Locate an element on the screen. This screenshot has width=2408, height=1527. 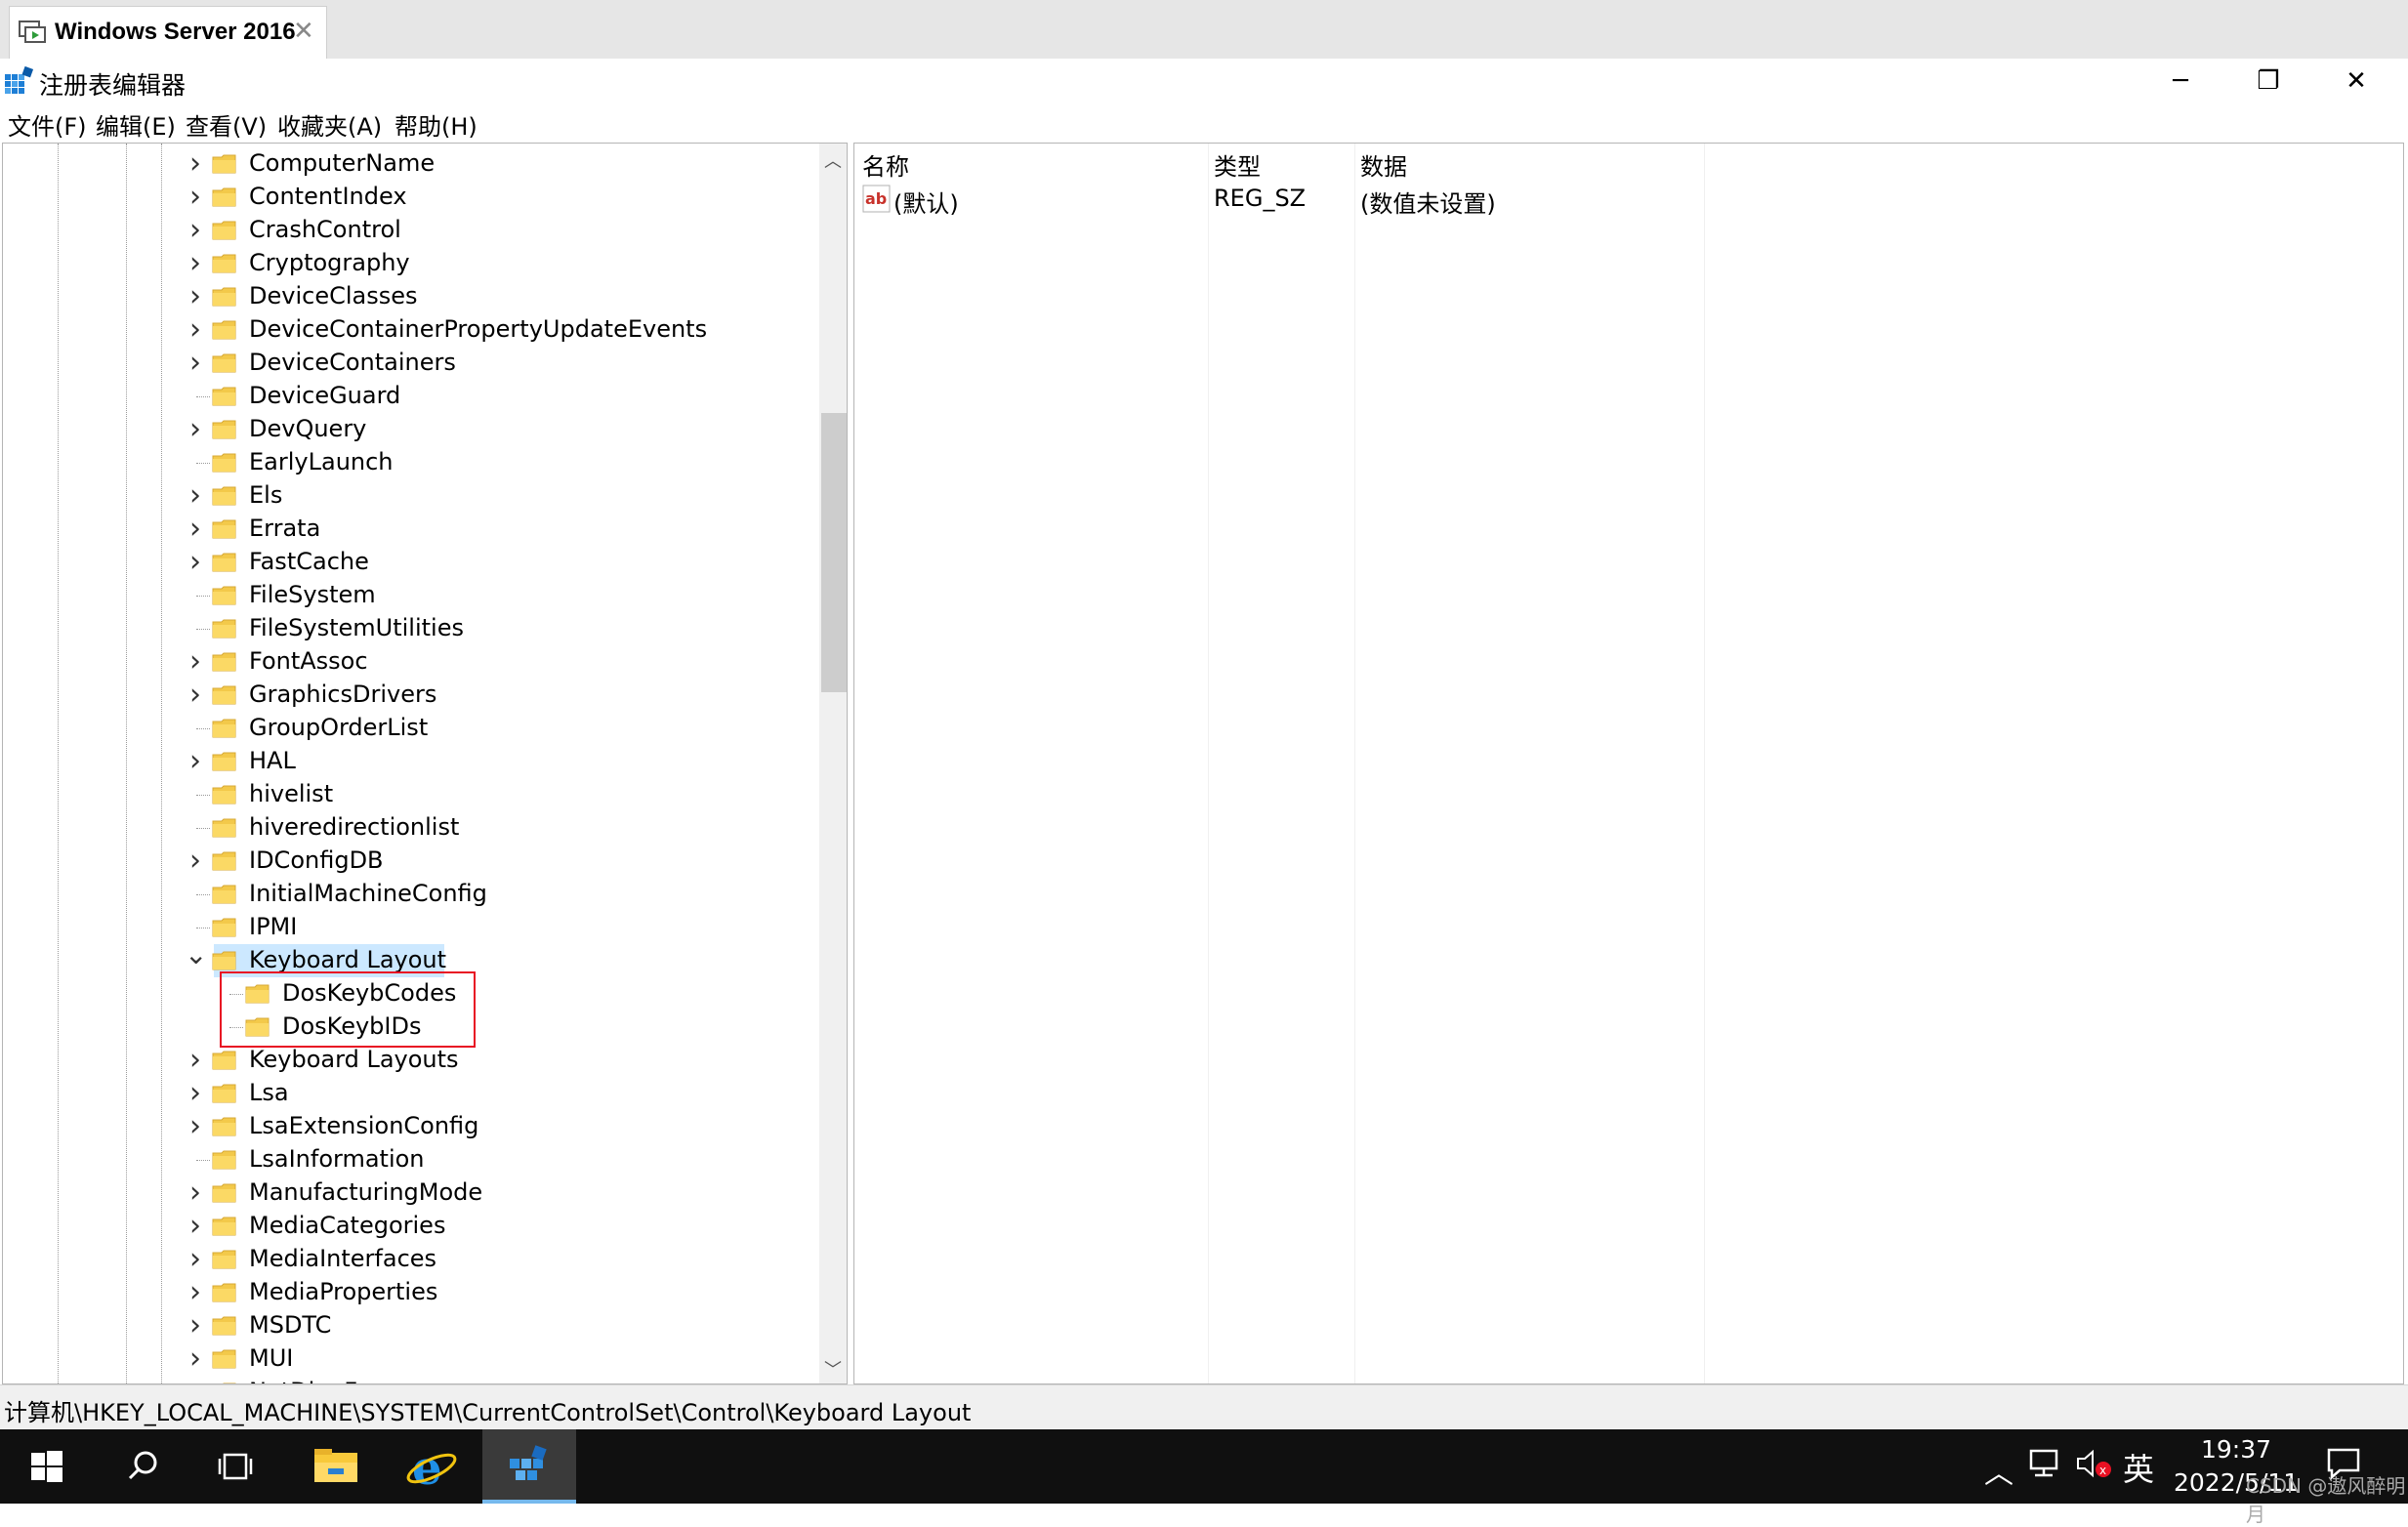
tree-node: › ContentIndex is located at coordinates (408, 197).